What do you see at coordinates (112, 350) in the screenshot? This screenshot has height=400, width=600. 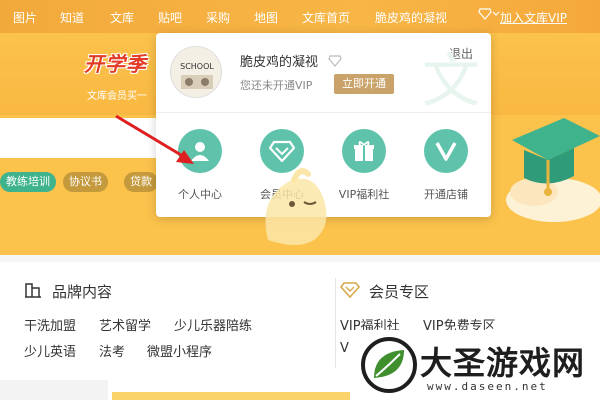 I see `brand-link: 法考` at bounding box center [112, 350].